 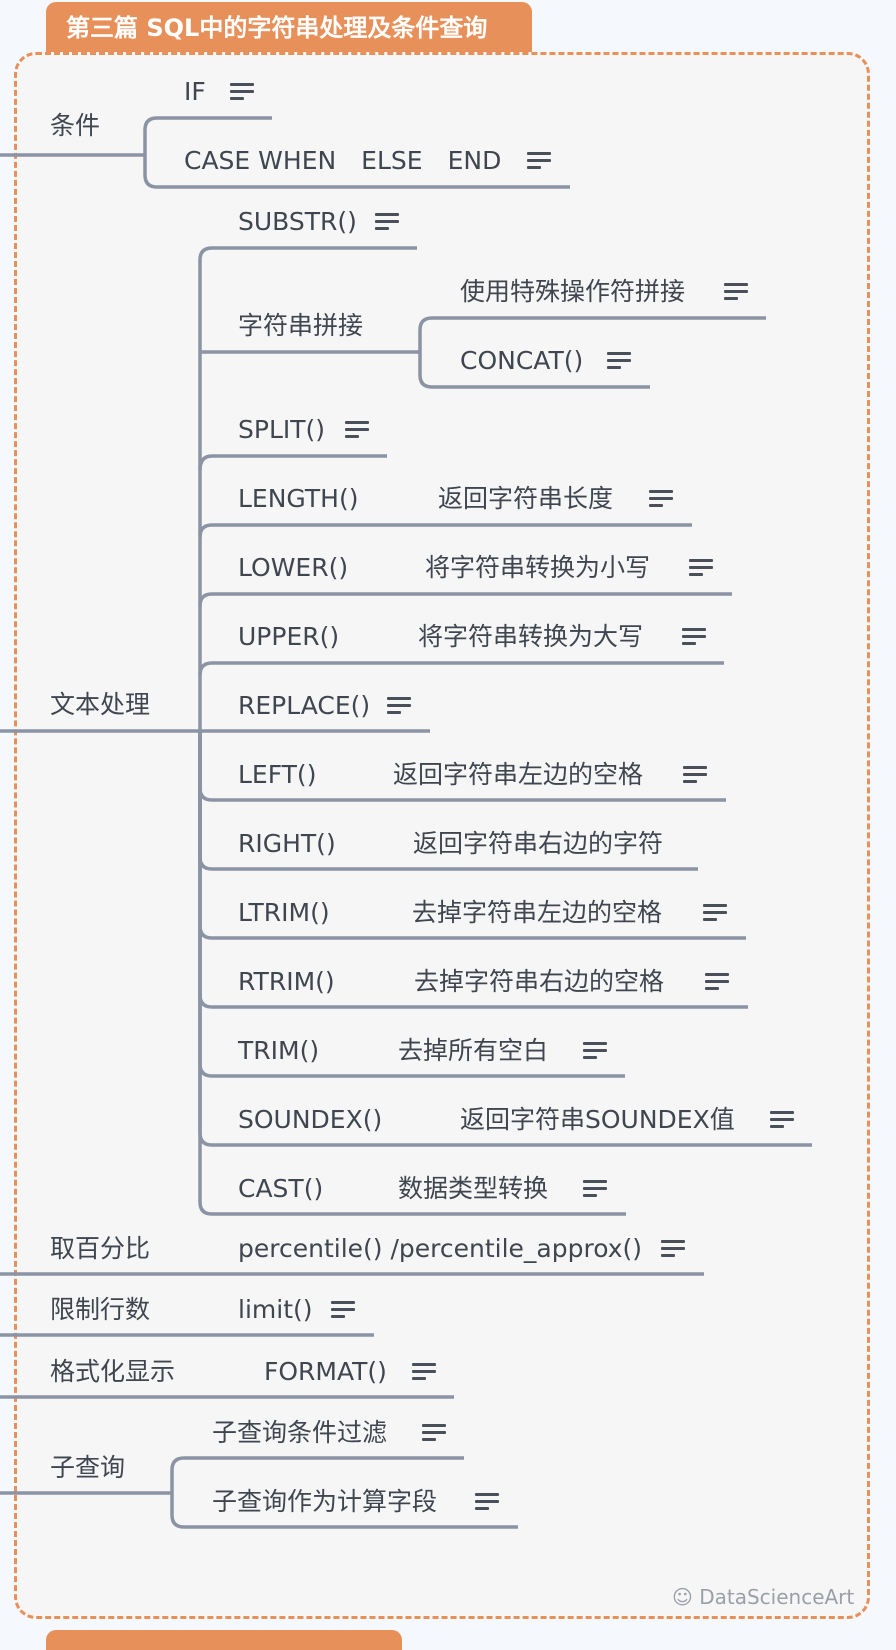 I want to click on node-length-desc: 返回字符串长度, so click(x=525, y=499).